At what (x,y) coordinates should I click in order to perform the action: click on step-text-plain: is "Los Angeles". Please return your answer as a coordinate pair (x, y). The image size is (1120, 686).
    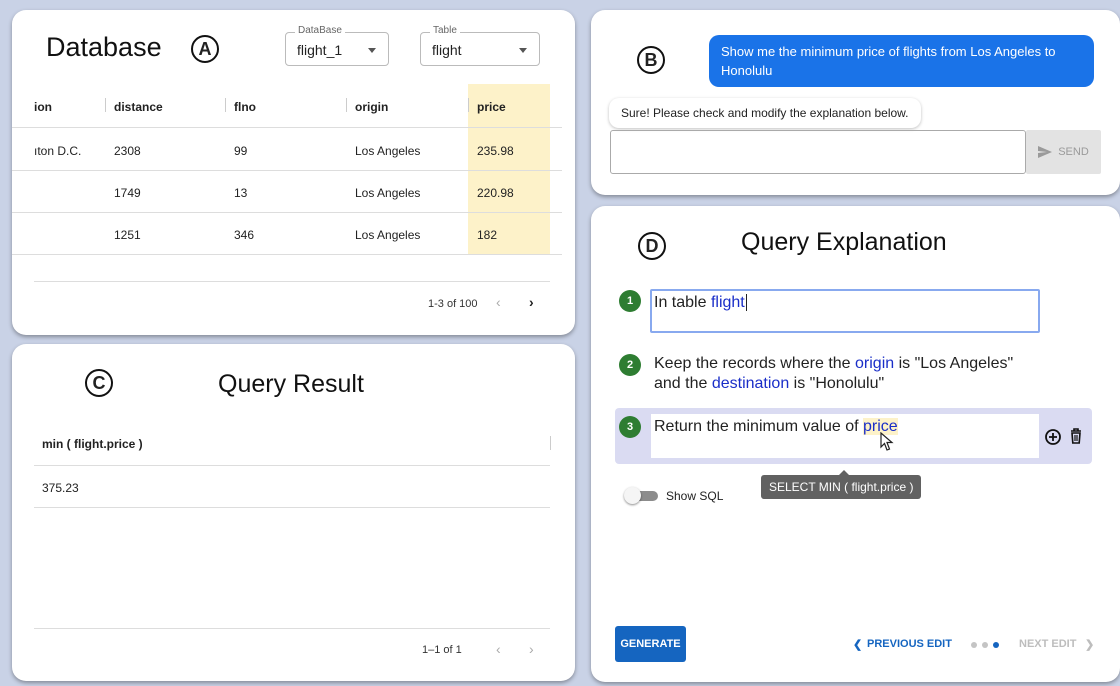
    Looking at the image, I should click on (954, 363).